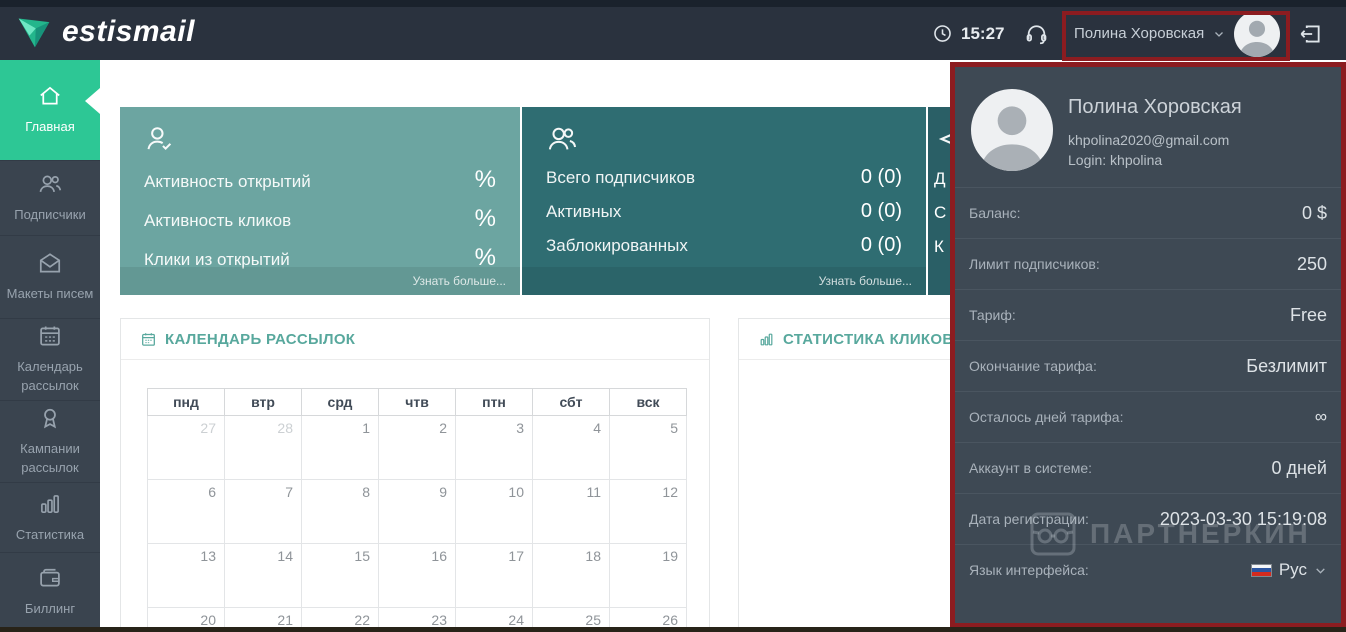 The width and height of the screenshot is (1346, 632). I want to click on calendar-day: 28, so click(263, 447).